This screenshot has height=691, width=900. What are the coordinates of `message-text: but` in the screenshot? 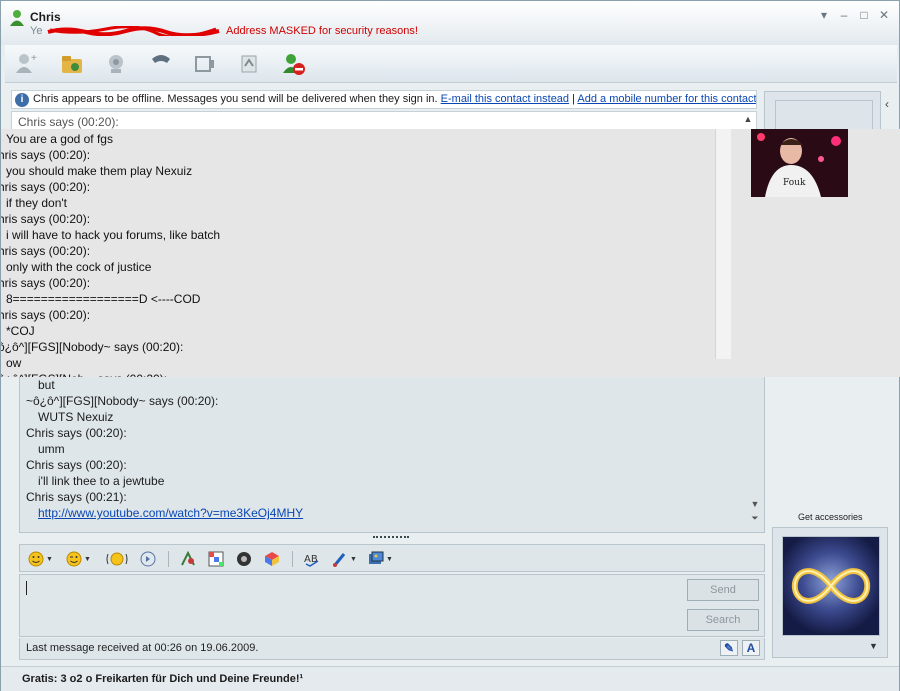 It's located at (46, 385).